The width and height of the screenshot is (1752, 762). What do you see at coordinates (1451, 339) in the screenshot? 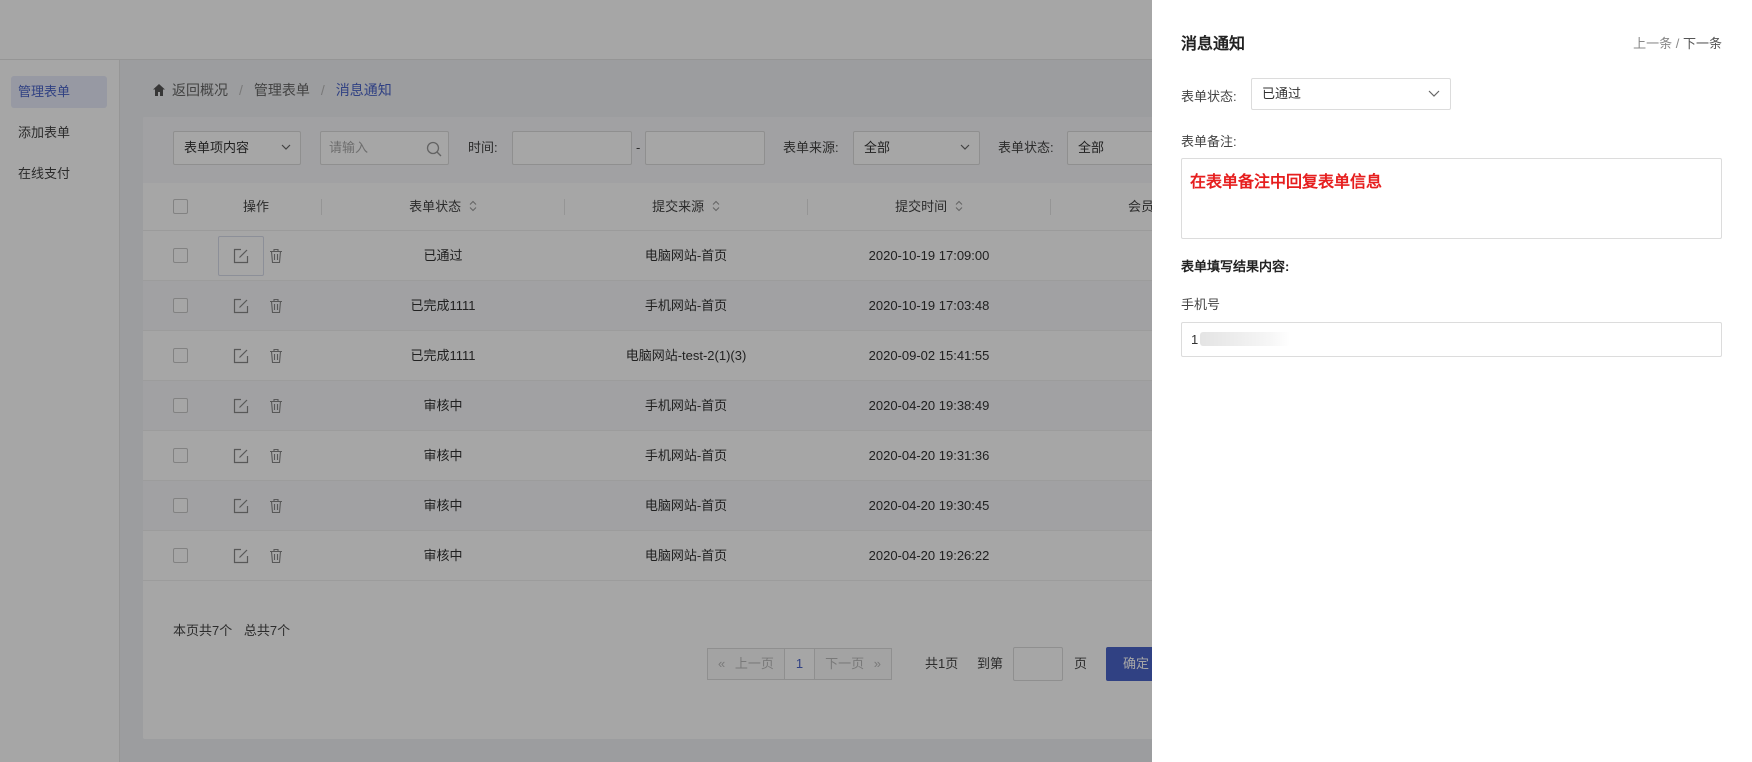
I see `phone-field: 1` at bounding box center [1451, 339].